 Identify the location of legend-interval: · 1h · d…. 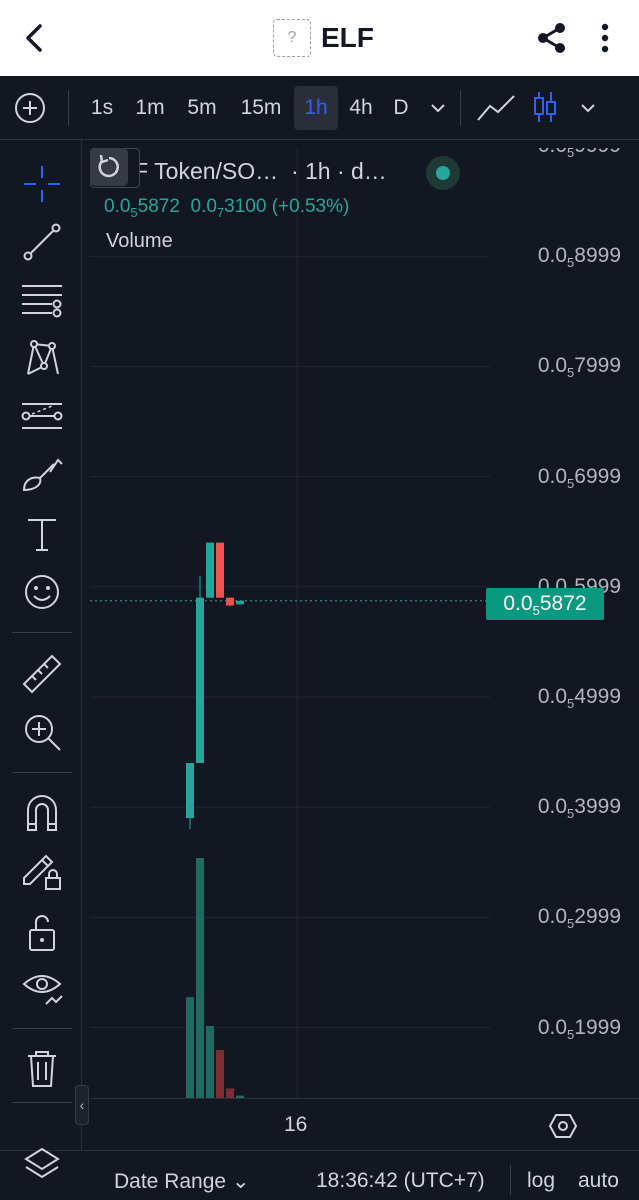
(338, 171).